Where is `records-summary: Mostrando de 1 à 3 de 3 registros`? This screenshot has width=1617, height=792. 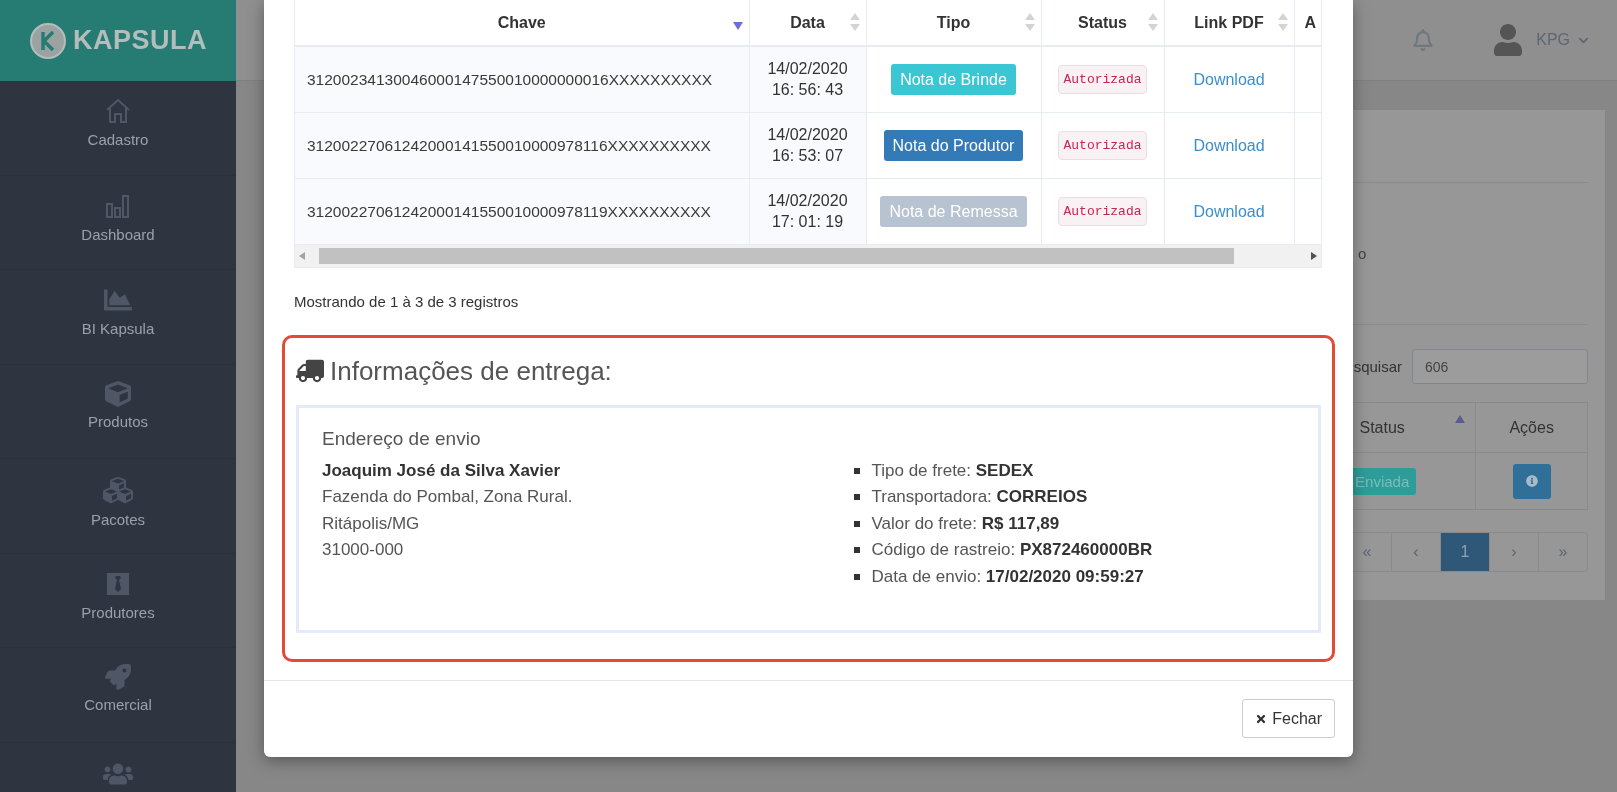 records-summary: Mostrando de 1 à 3 de 3 registros is located at coordinates (407, 301).